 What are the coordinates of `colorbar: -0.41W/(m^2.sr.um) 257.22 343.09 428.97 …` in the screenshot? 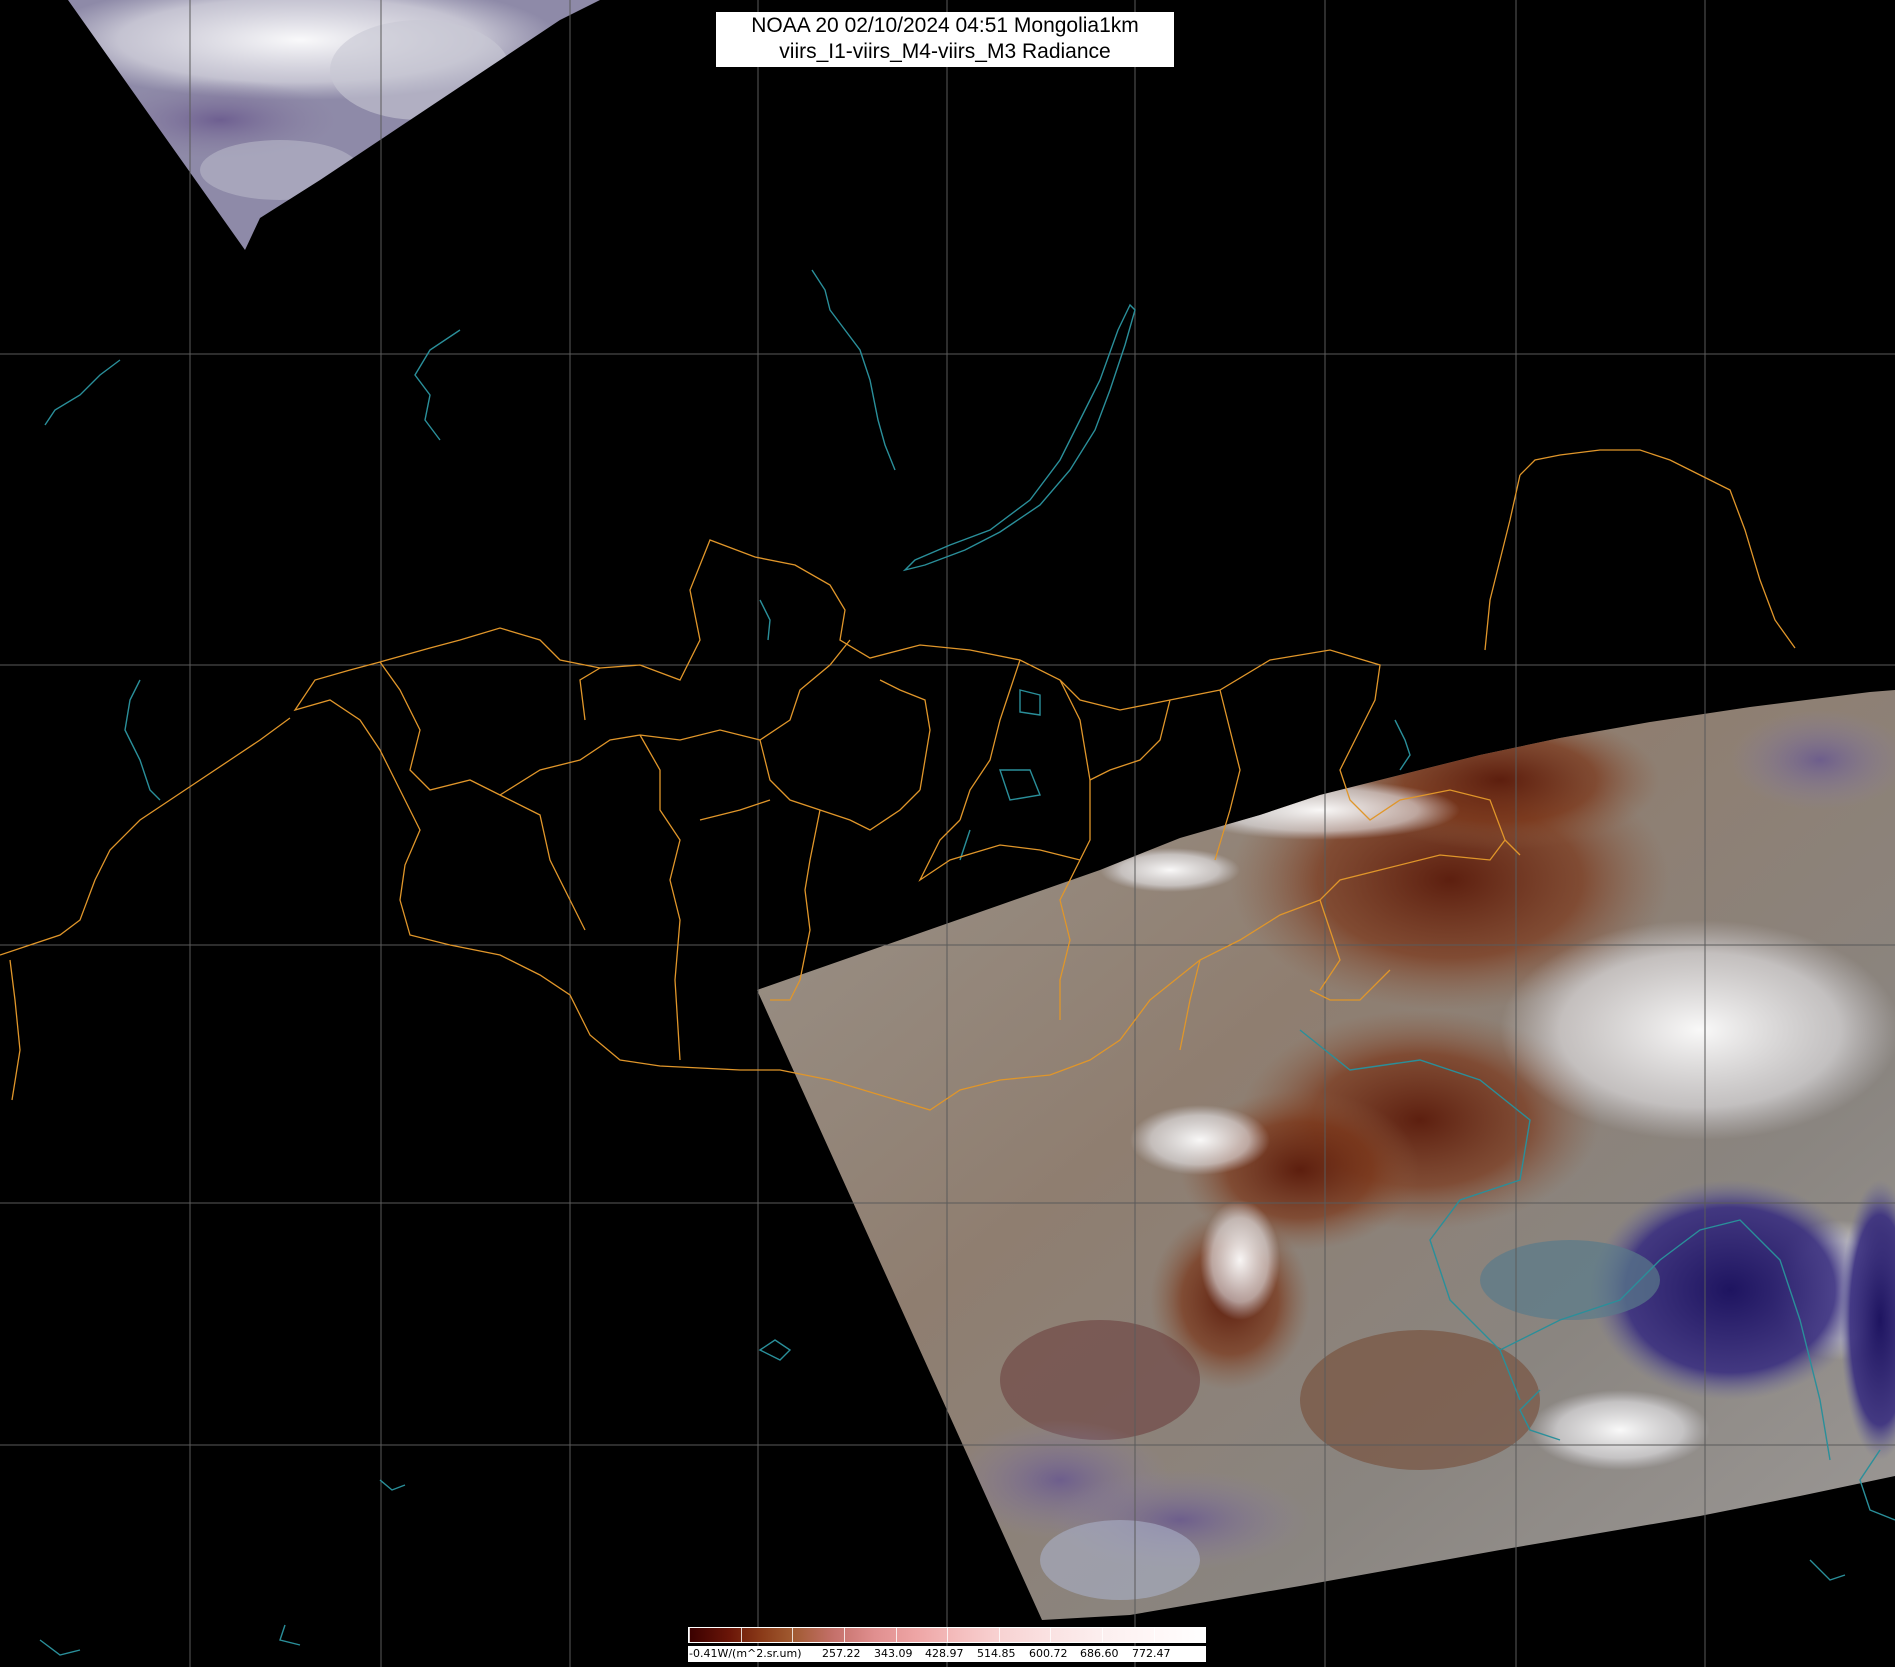 It's located at (947, 1647).